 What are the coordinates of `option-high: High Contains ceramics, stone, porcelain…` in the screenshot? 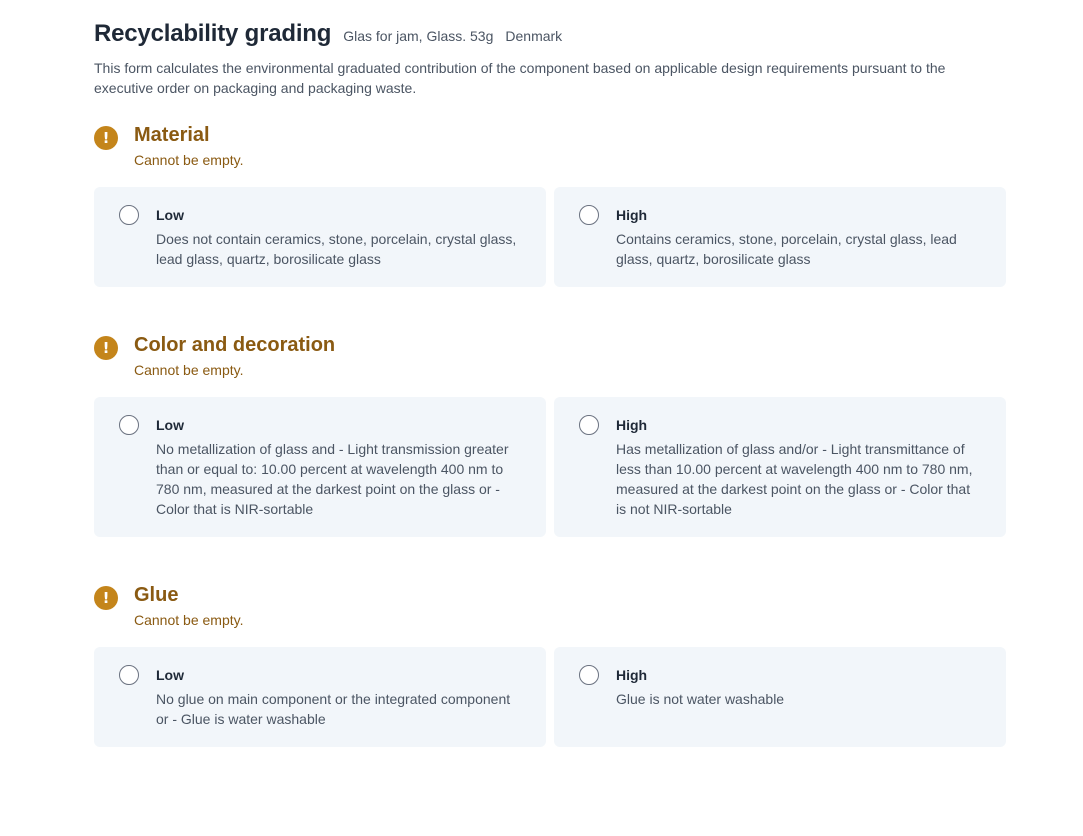 It's located at (780, 237).